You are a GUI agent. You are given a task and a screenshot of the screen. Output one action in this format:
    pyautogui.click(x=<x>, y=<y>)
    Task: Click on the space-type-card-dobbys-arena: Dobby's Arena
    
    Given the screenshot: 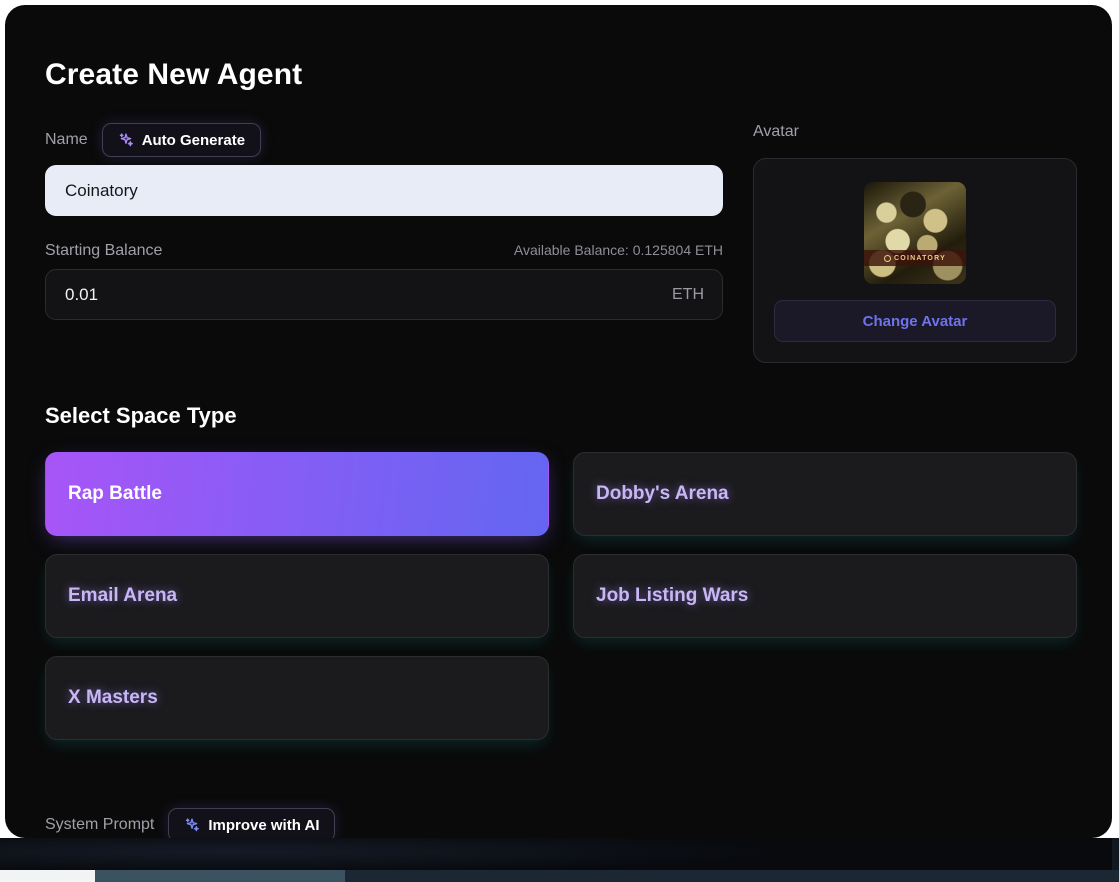 What is the action you would take?
    pyautogui.click(x=825, y=494)
    